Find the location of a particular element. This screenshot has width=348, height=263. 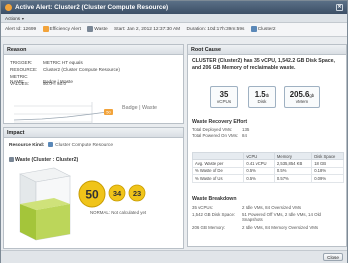

waste-level-graphic is located at coordinates (45, 204).